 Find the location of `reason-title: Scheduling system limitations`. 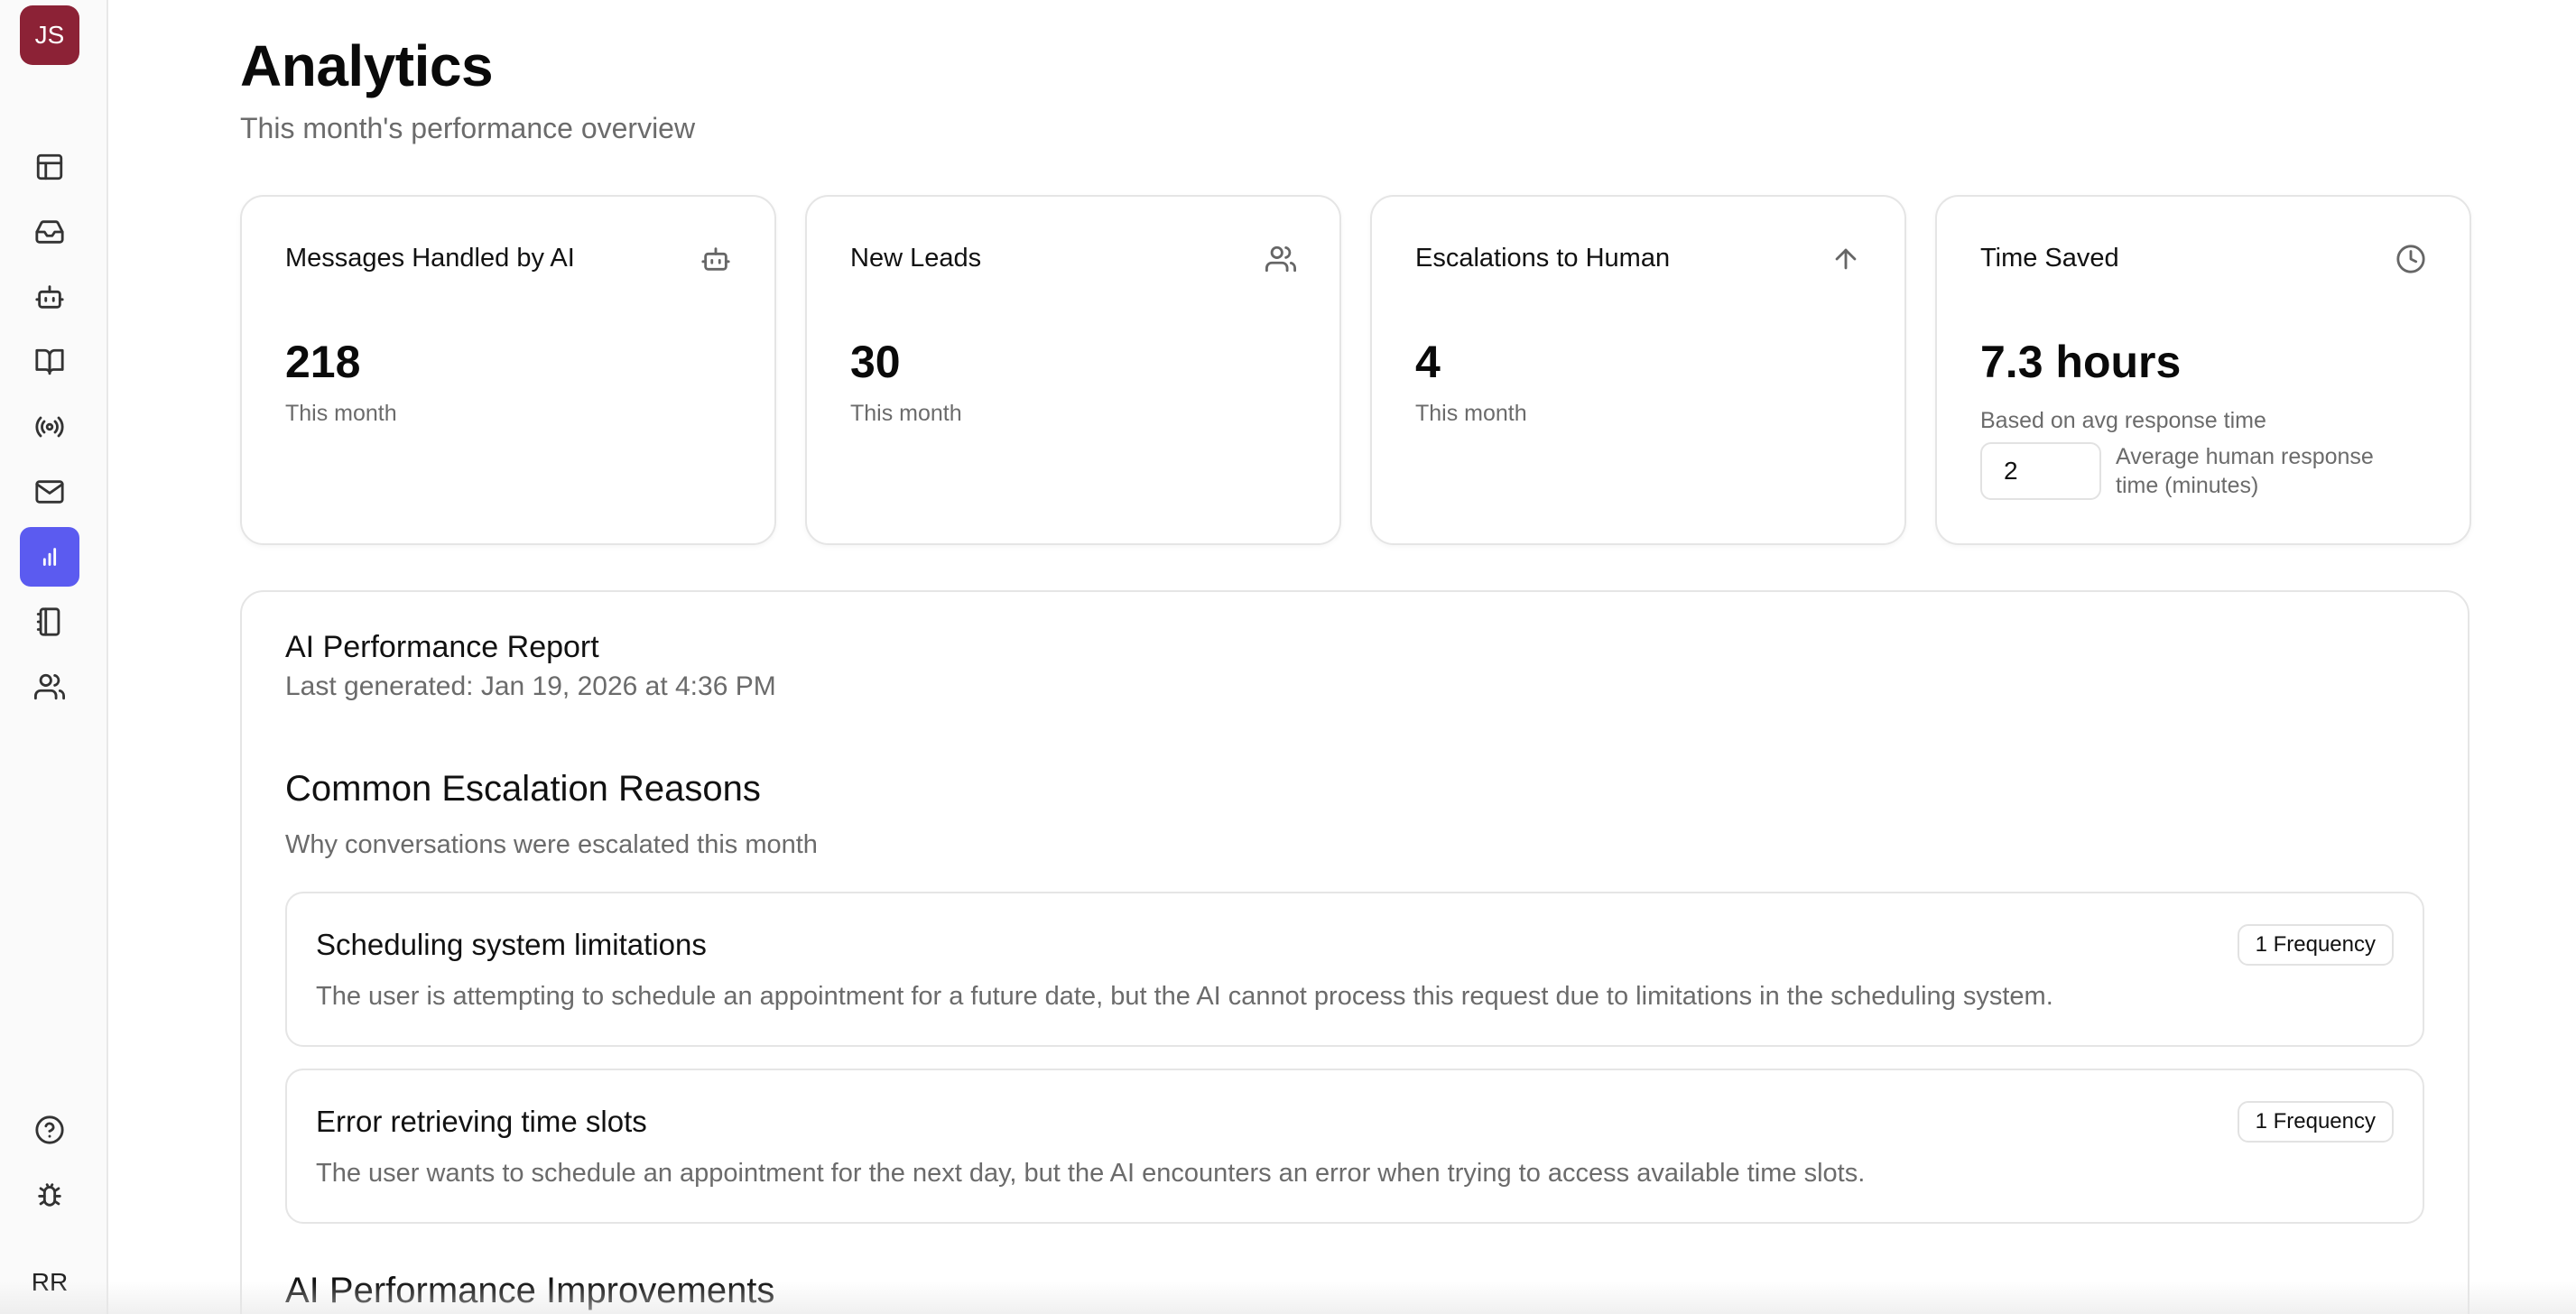

reason-title: Scheduling system limitations is located at coordinates (512, 944).